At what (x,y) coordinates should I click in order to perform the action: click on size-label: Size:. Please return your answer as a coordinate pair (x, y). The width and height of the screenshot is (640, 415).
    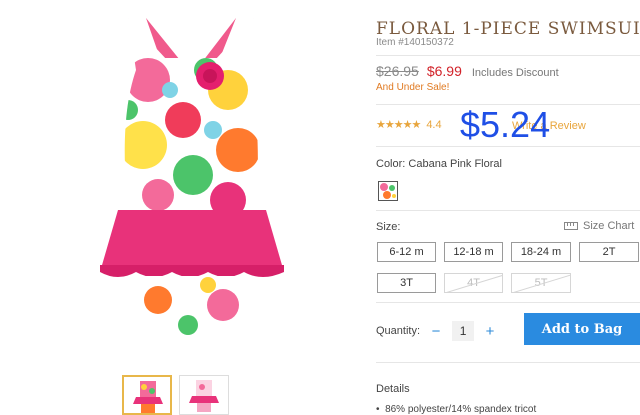
    Looking at the image, I should click on (388, 227).